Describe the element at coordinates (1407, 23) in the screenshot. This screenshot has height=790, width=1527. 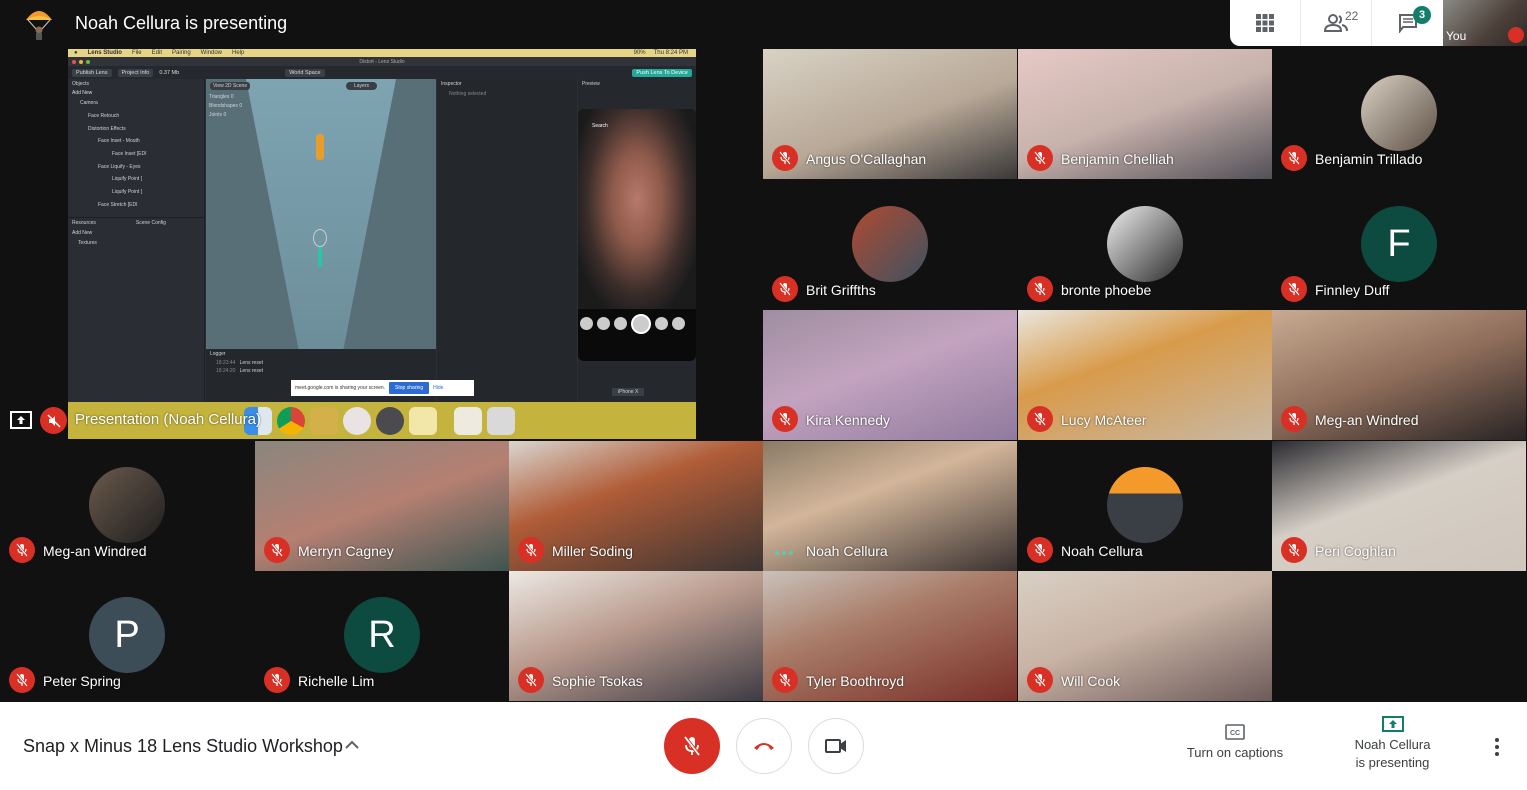
I see `chat-button: 3` at that location.